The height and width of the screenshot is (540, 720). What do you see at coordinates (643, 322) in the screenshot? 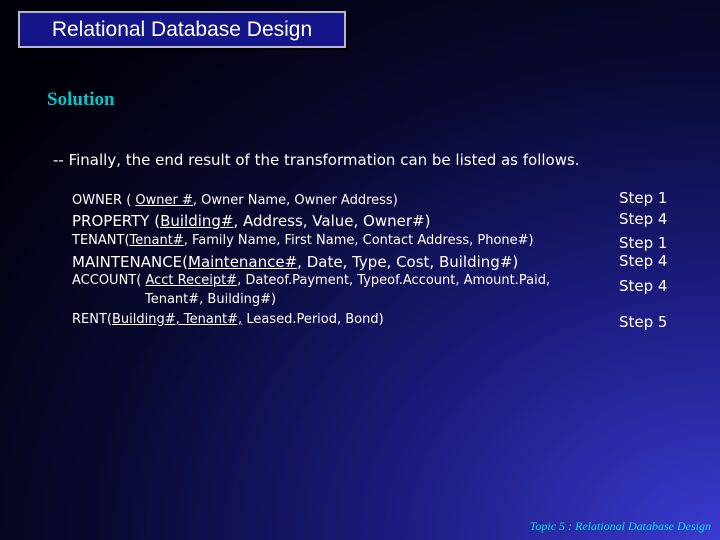
I see `step-label: Step 5` at bounding box center [643, 322].